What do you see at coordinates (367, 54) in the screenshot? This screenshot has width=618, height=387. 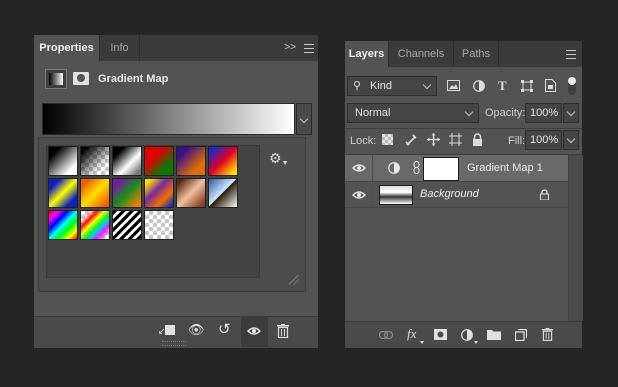 I see `tab-layers: Layers` at bounding box center [367, 54].